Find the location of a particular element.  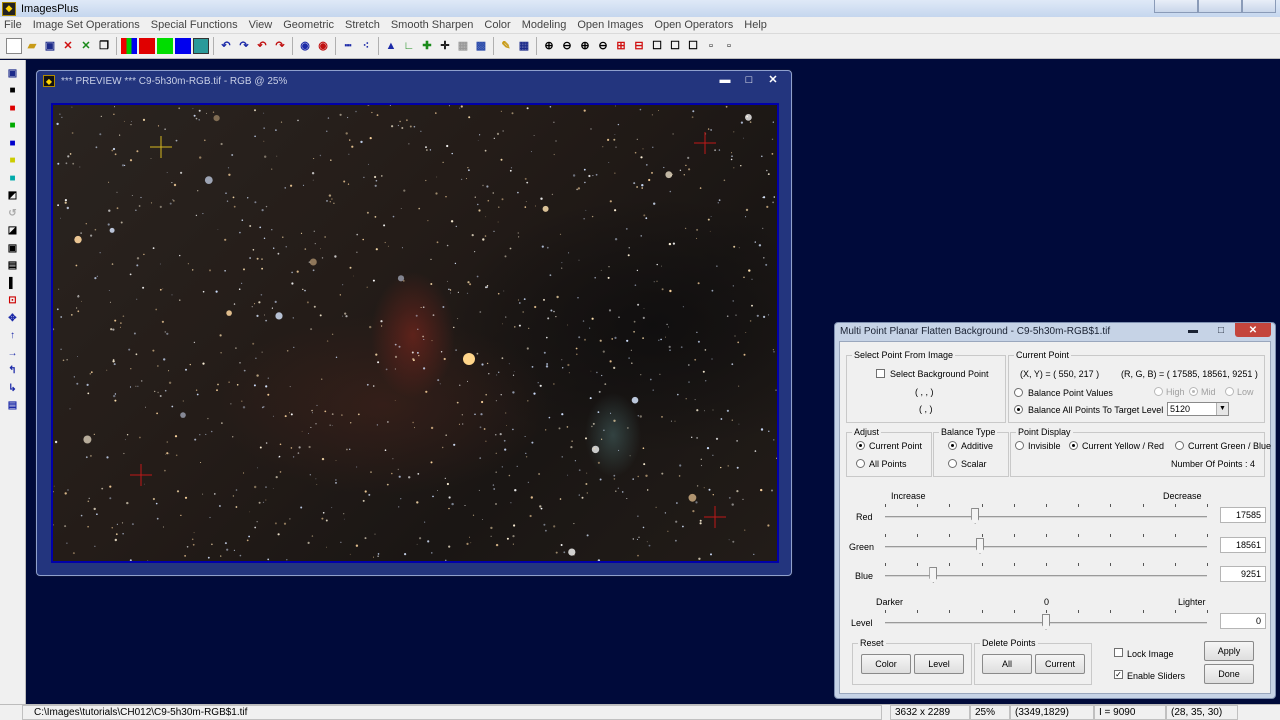

frame-3-icon: ☐ is located at coordinates (693, 46).